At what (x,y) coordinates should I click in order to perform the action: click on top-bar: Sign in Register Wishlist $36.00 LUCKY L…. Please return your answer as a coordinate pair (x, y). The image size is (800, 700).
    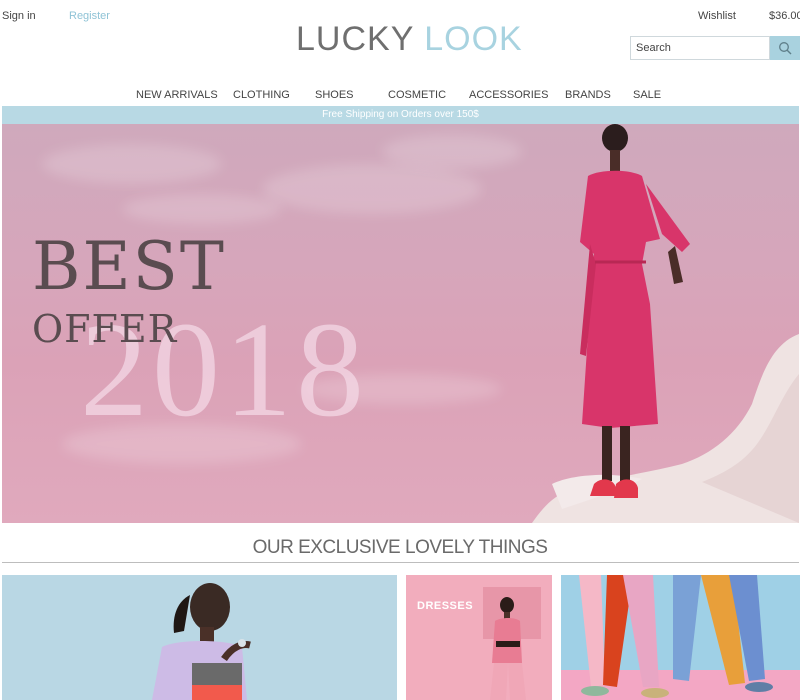
    Looking at the image, I should click on (400, 45).